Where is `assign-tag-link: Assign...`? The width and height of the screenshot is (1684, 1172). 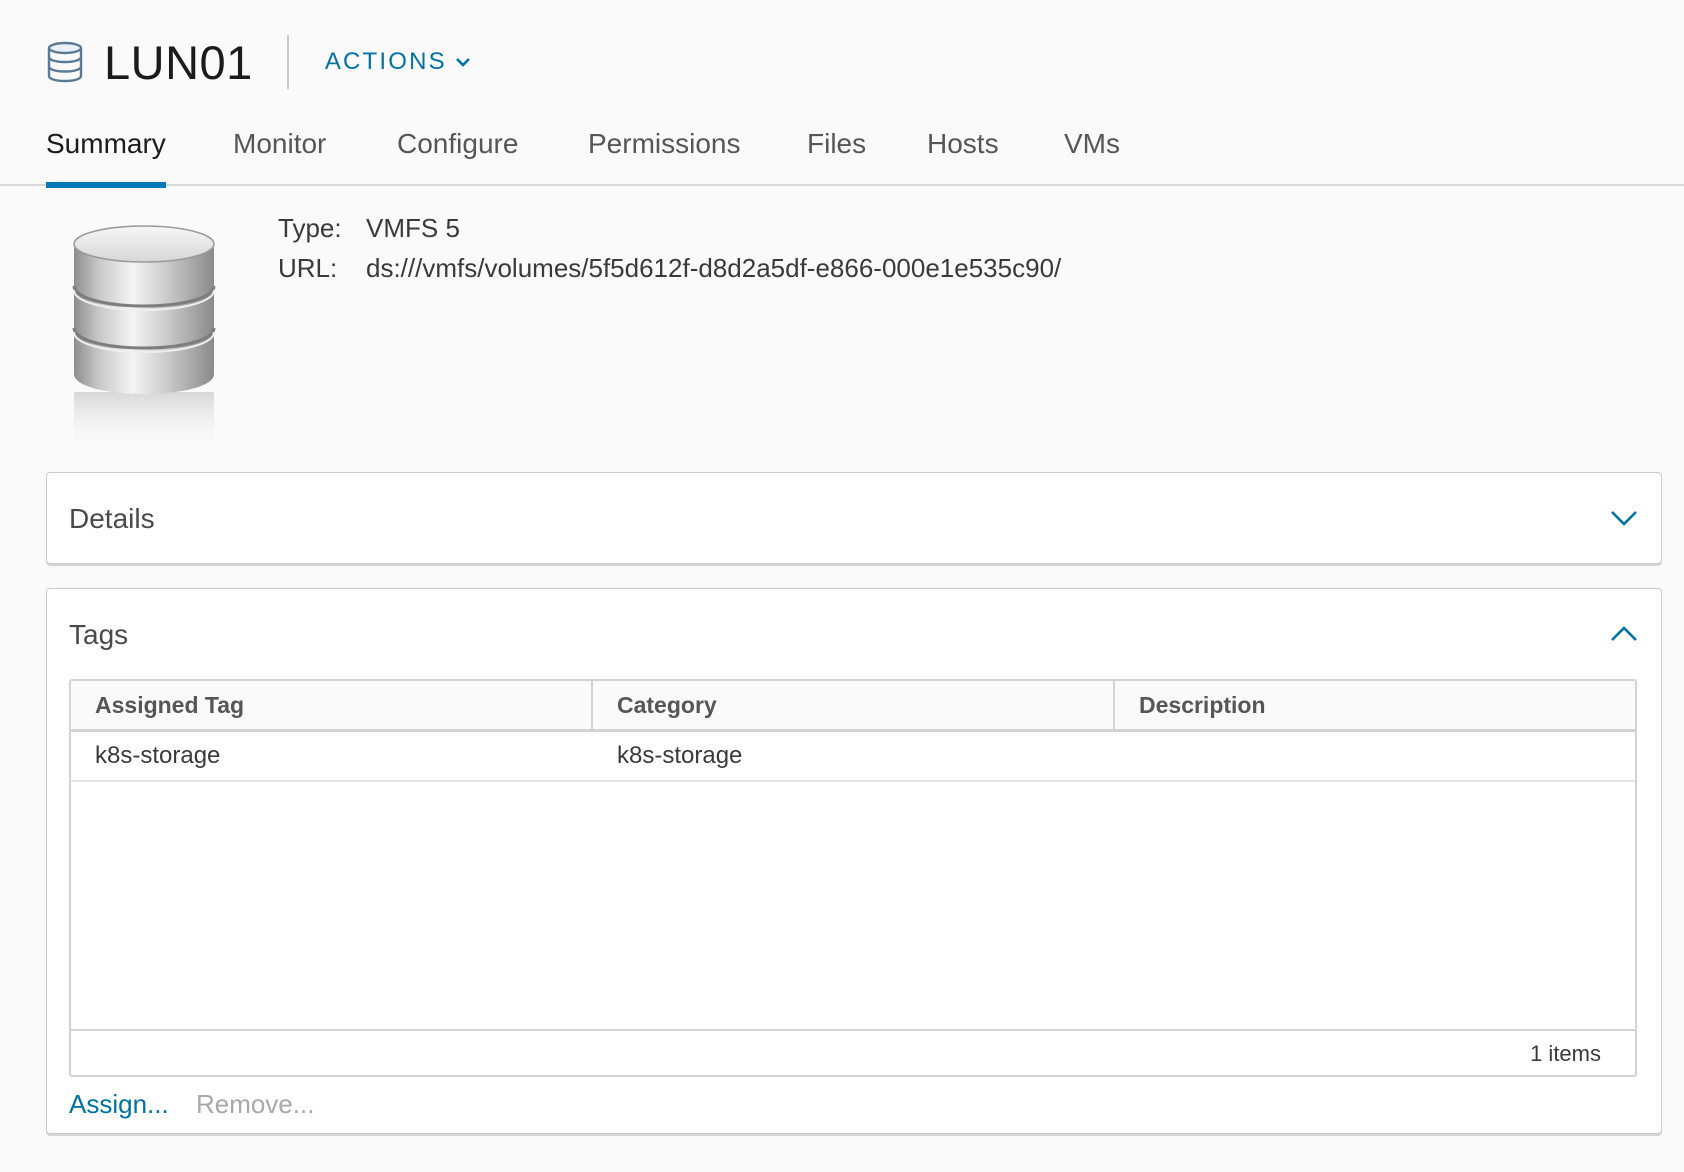 assign-tag-link: Assign... is located at coordinates (119, 1104).